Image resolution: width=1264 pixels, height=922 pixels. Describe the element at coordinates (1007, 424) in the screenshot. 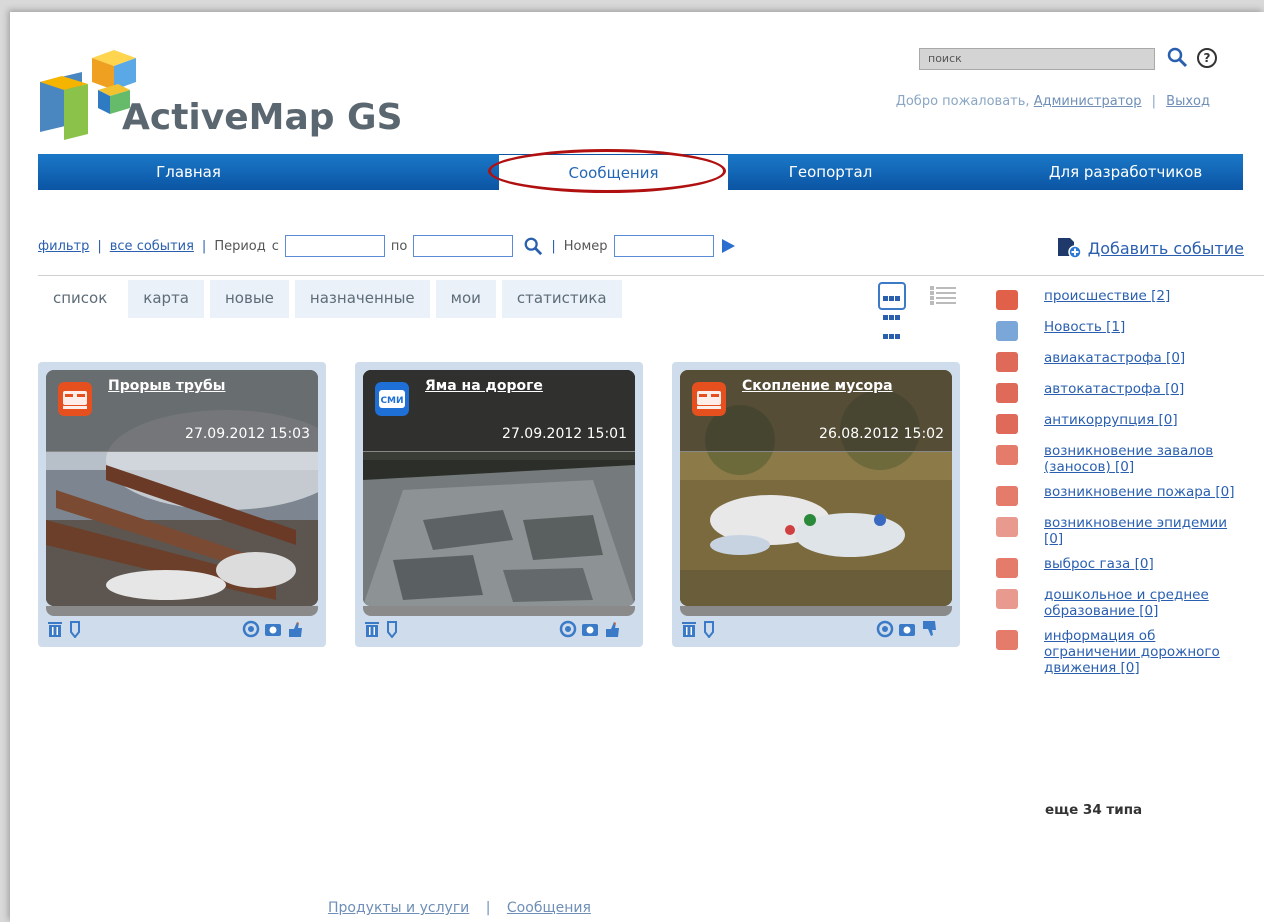

I see `anticorruption-icon` at that location.